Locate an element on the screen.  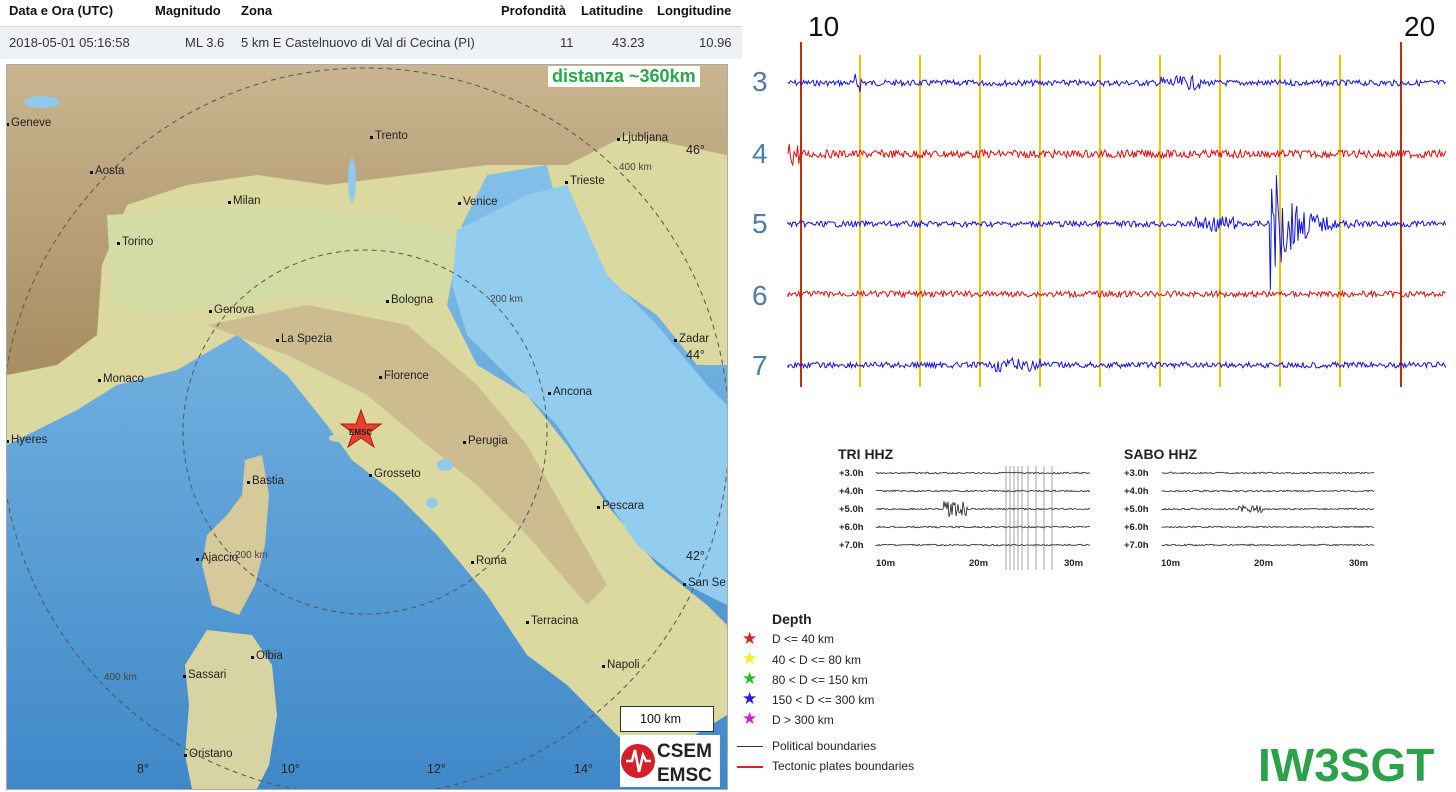
cell-datetime: 2018-05-01 05:16:58 is located at coordinates (69, 42).